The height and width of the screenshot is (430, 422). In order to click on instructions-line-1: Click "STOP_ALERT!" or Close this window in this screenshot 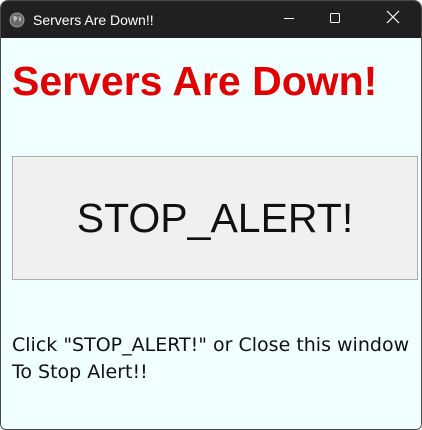, I will do `click(211, 345)`.